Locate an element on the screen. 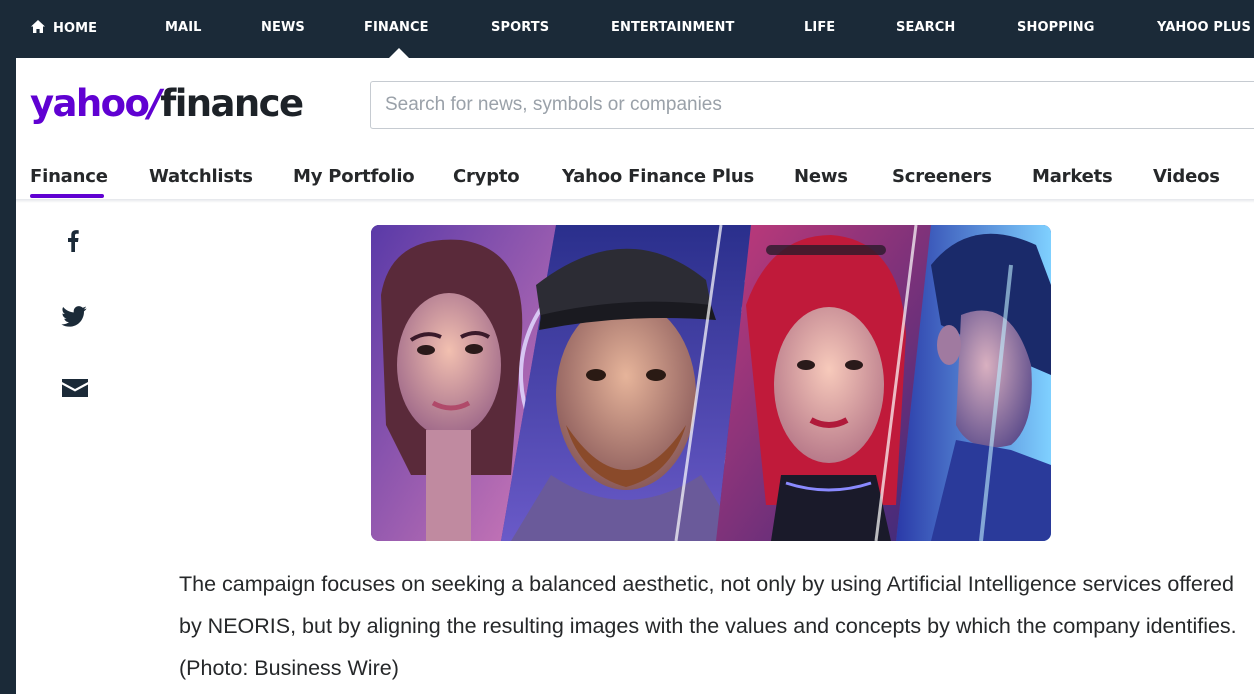 This screenshot has width=1254, height=694. active-tab-indicator is located at coordinates (67, 196).